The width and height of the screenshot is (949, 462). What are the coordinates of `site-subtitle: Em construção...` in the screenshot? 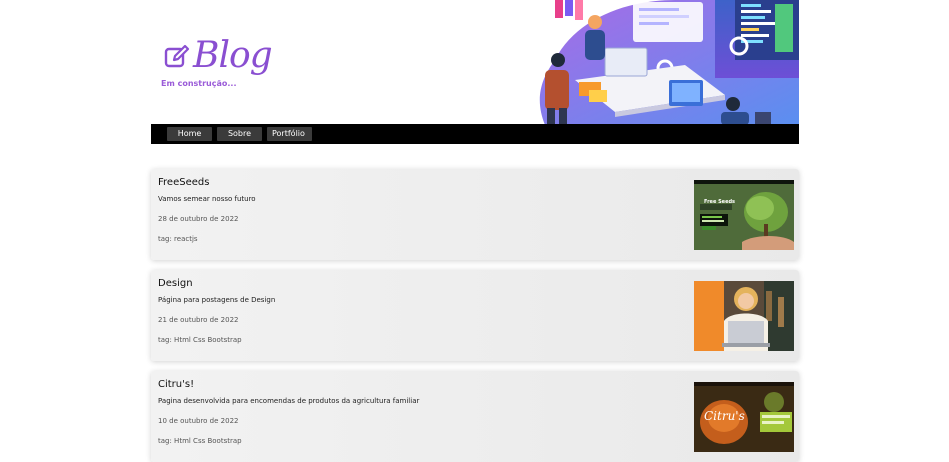 It's located at (199, 83).